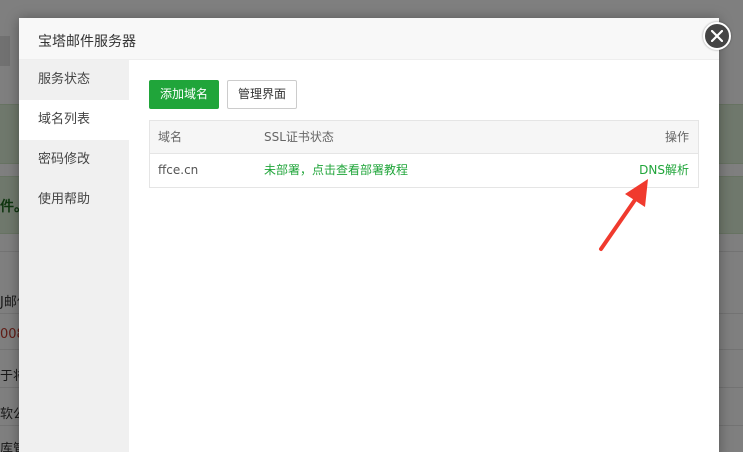  I want to click on sidebar-item-domain-list: 域名列表, so click(74, 120).